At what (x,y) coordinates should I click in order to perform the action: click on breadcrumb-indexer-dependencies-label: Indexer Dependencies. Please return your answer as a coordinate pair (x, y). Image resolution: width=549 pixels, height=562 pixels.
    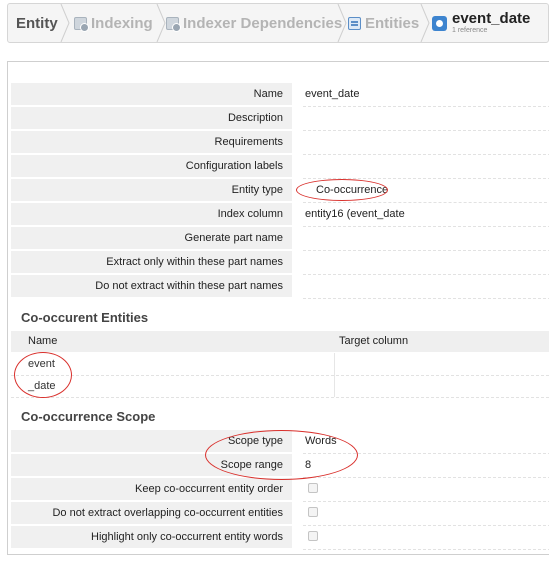
    Looking at the image, I should click on (263, 23).